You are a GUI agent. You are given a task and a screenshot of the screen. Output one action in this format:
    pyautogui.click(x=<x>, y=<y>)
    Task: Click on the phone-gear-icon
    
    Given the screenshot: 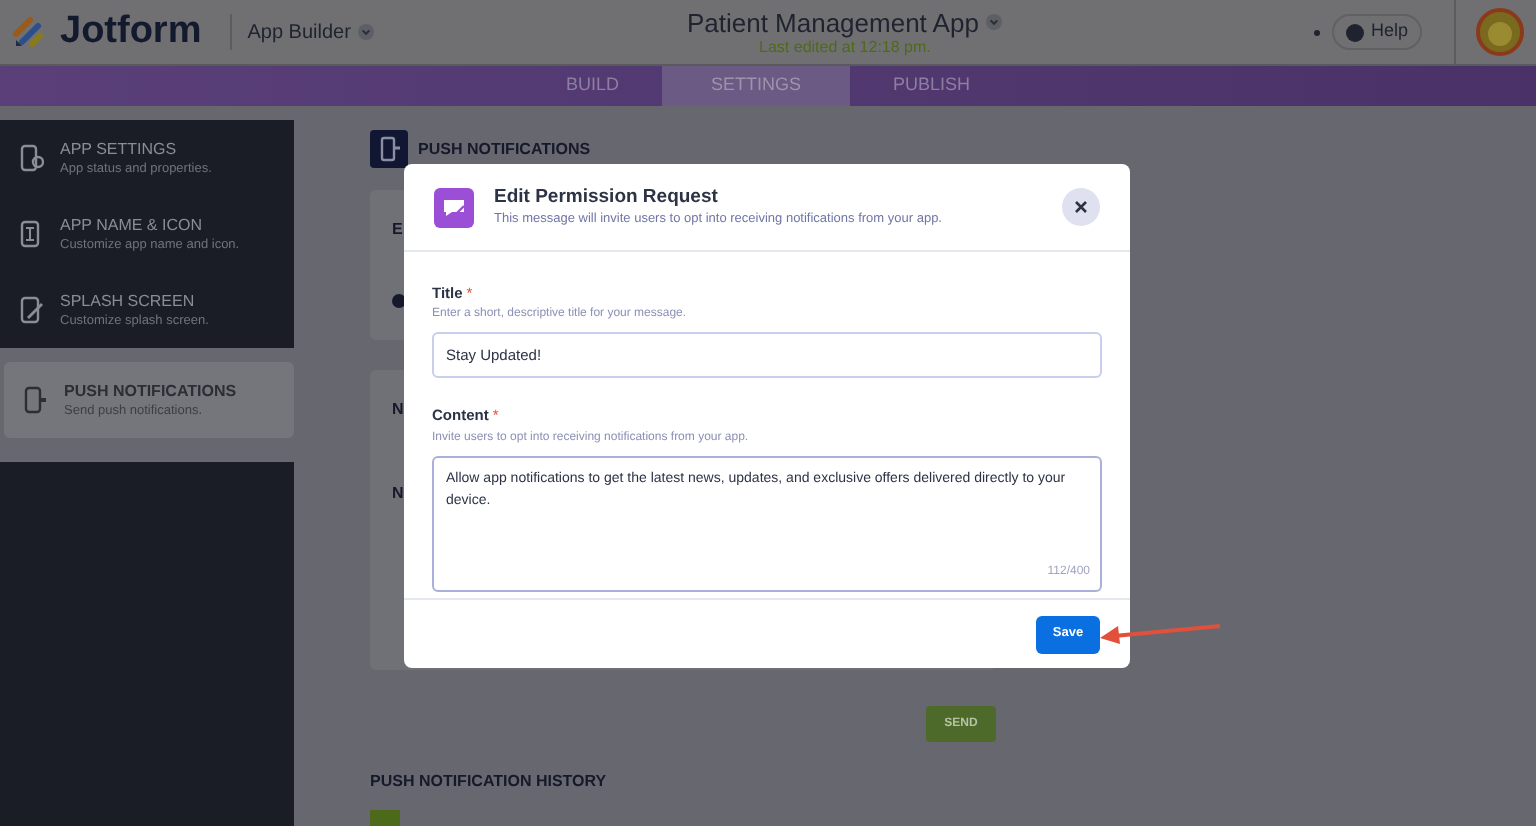 What is the action you would take?
    pyautogui.click(x=30, y=158)
    